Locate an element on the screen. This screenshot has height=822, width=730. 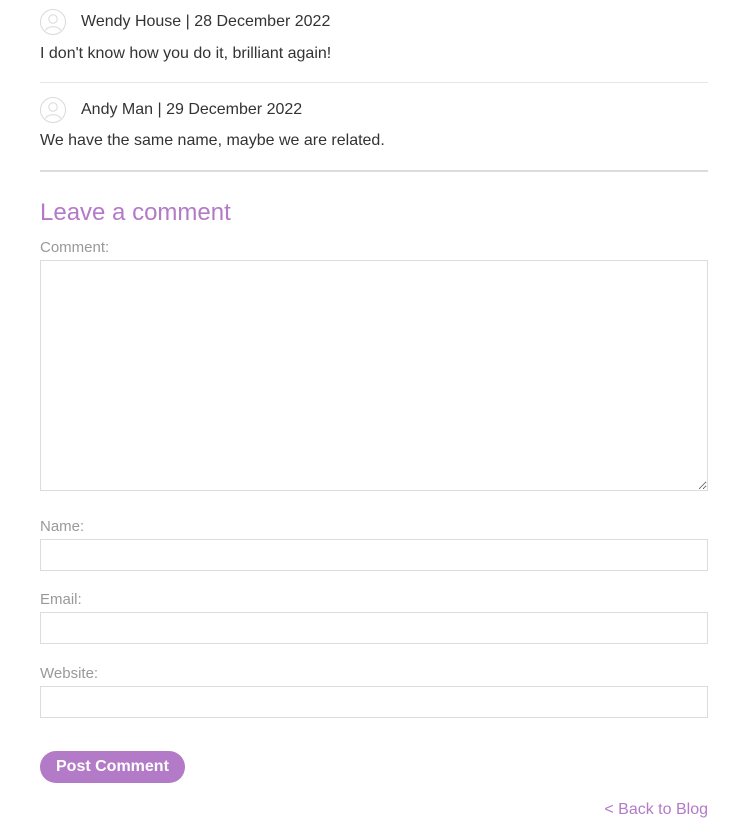
email-label: Email: is located at coordinates (61, 599).